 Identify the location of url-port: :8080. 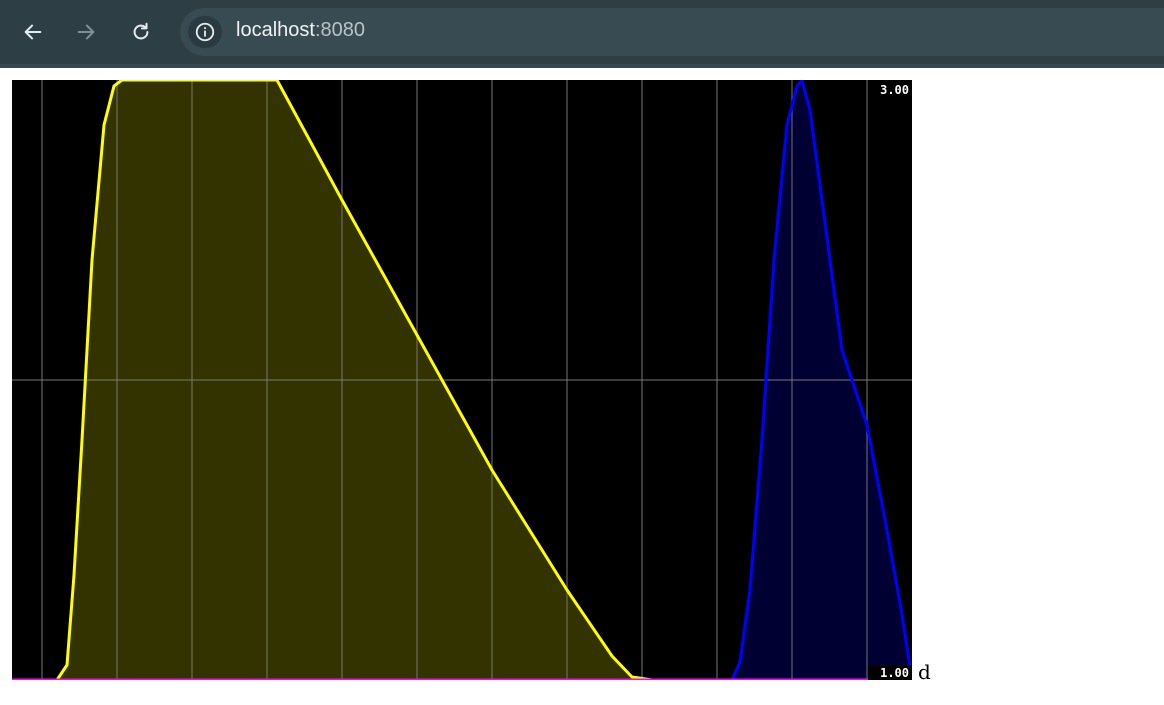
(339, 30).